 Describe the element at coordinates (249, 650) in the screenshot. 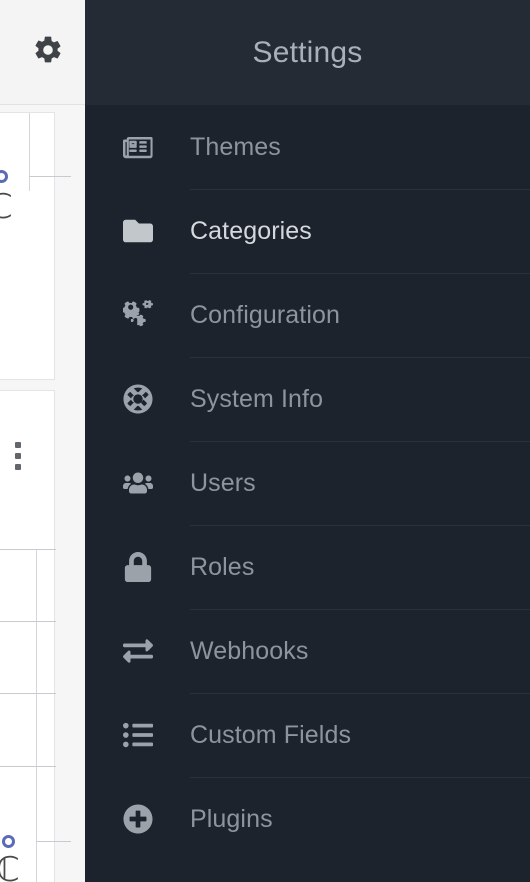

I see `sidebar-item-label: Webhooks` at that location.